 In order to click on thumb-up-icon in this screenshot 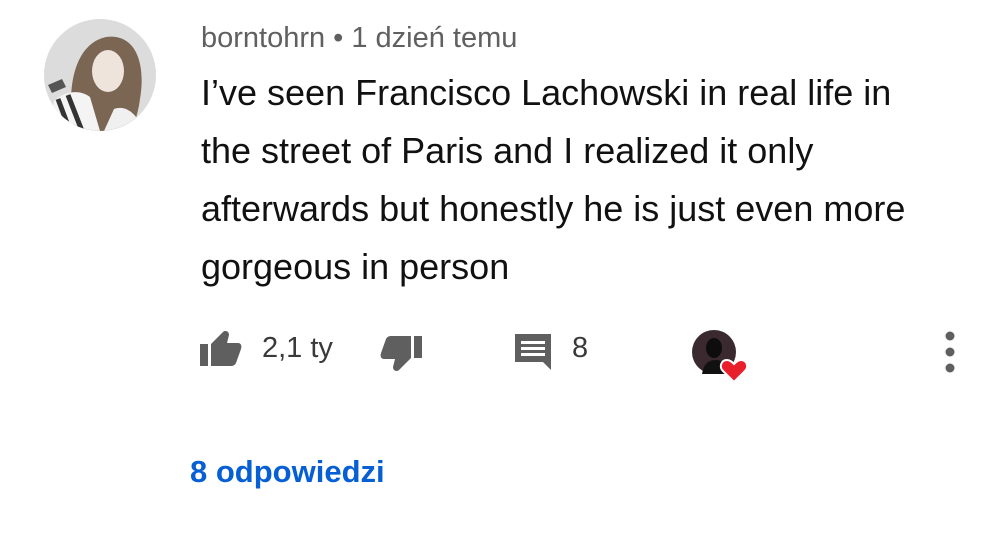, I will do `click(221, 348)`.